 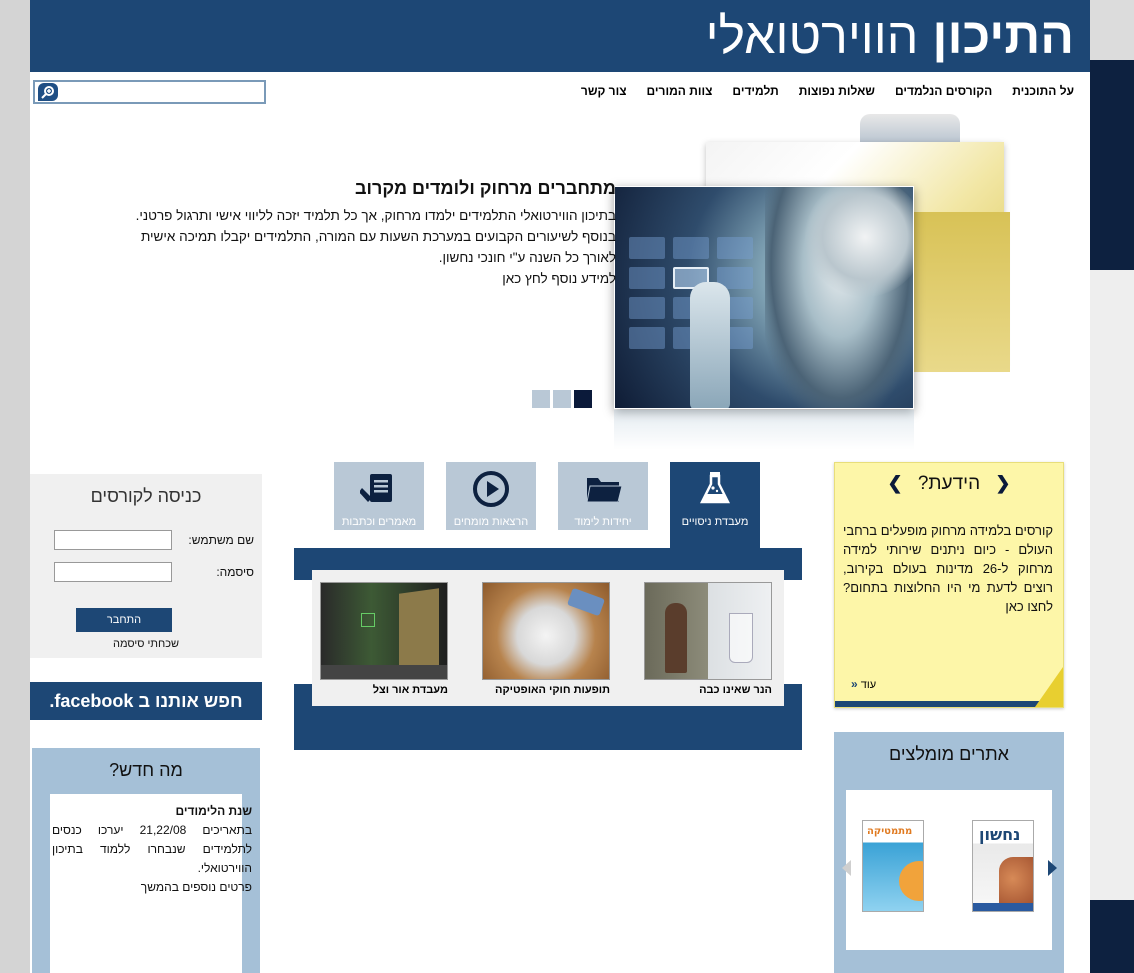 I want to click on note-folded-corner, so click(x=1049, y=687).